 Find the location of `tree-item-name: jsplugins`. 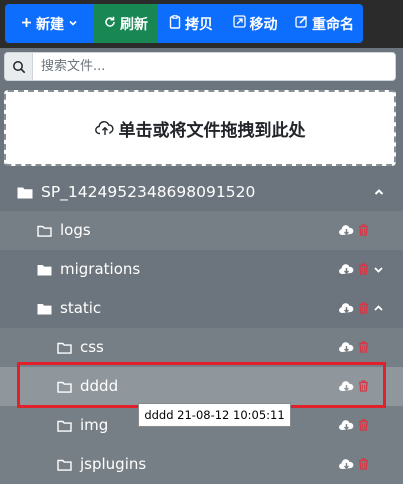

tree-item-name: jsplugins is located at coordinates (113, 464).